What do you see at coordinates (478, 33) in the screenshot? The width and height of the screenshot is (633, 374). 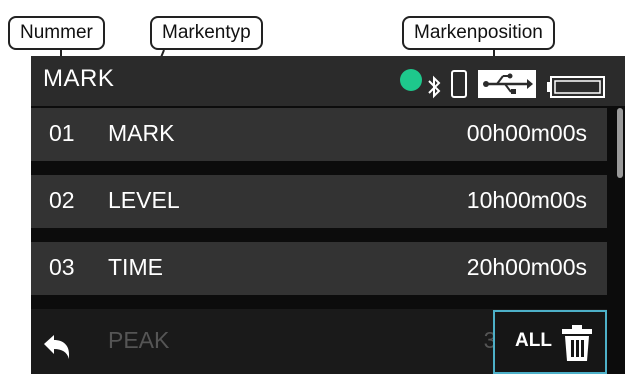 I see `callout-markenposition: Markenposition` at bounding box center [478, 33].